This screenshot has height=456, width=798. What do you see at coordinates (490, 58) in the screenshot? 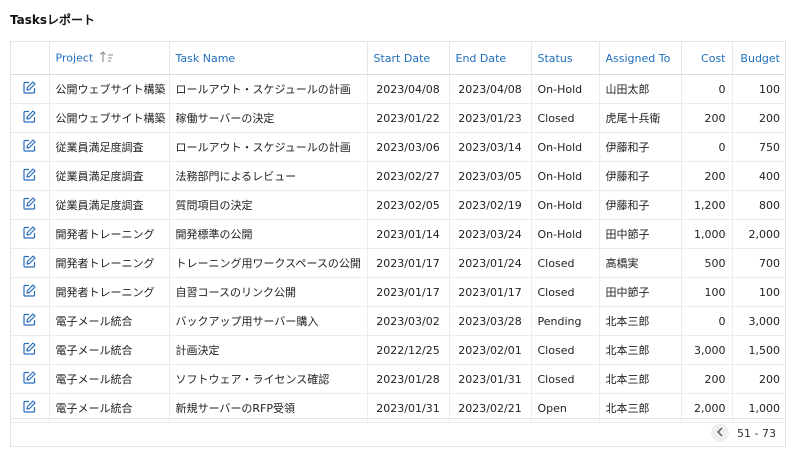
I see `column-header-end-date: End Date` at bounding box center [490, 58].